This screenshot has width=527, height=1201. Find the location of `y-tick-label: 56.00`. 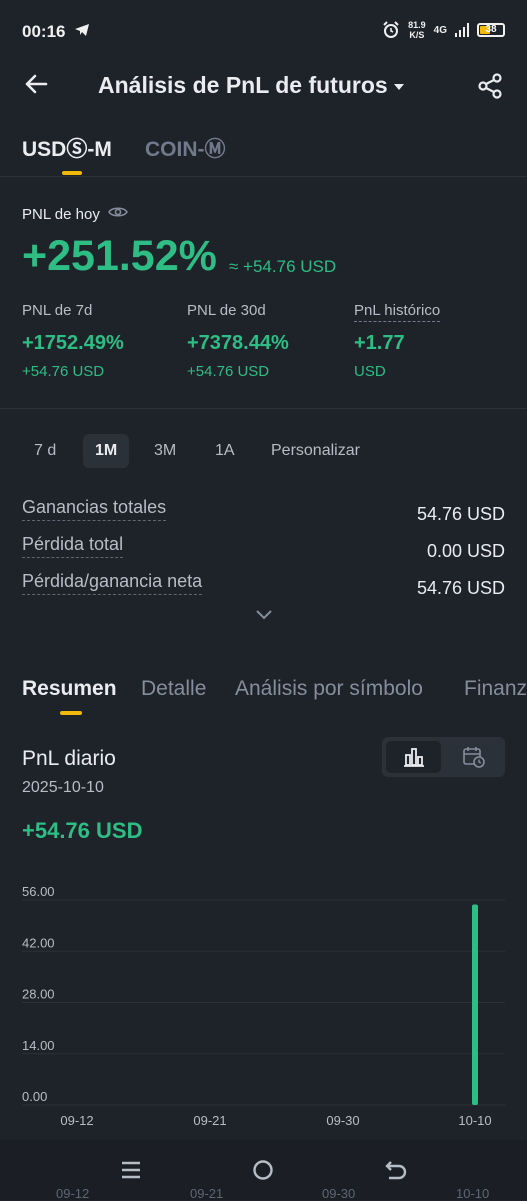

y-tick-label: 56.00 is located at coordinates (38, 891).